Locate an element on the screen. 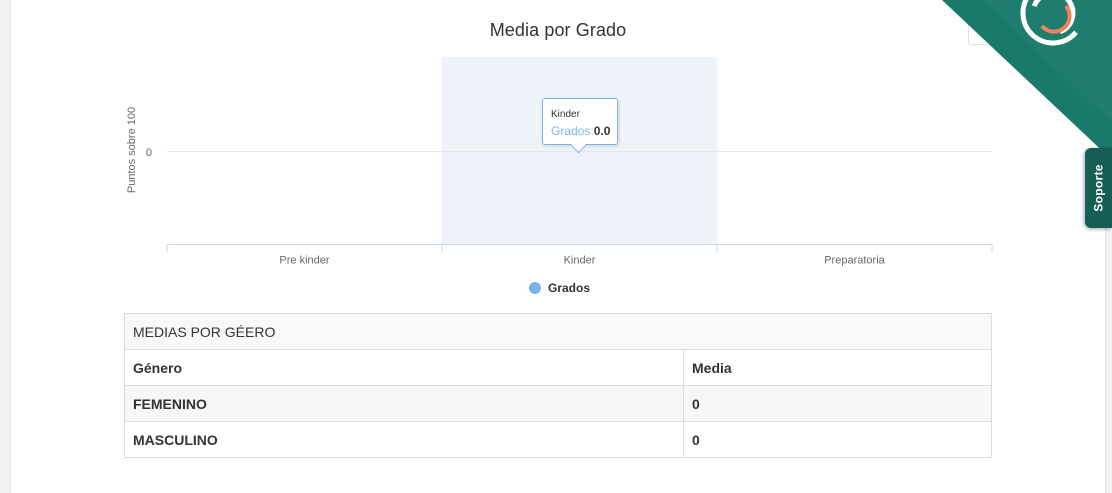 This screenshot has width=1112, height=493. y-tick-label: 0 is located at coordinates (149, 153).